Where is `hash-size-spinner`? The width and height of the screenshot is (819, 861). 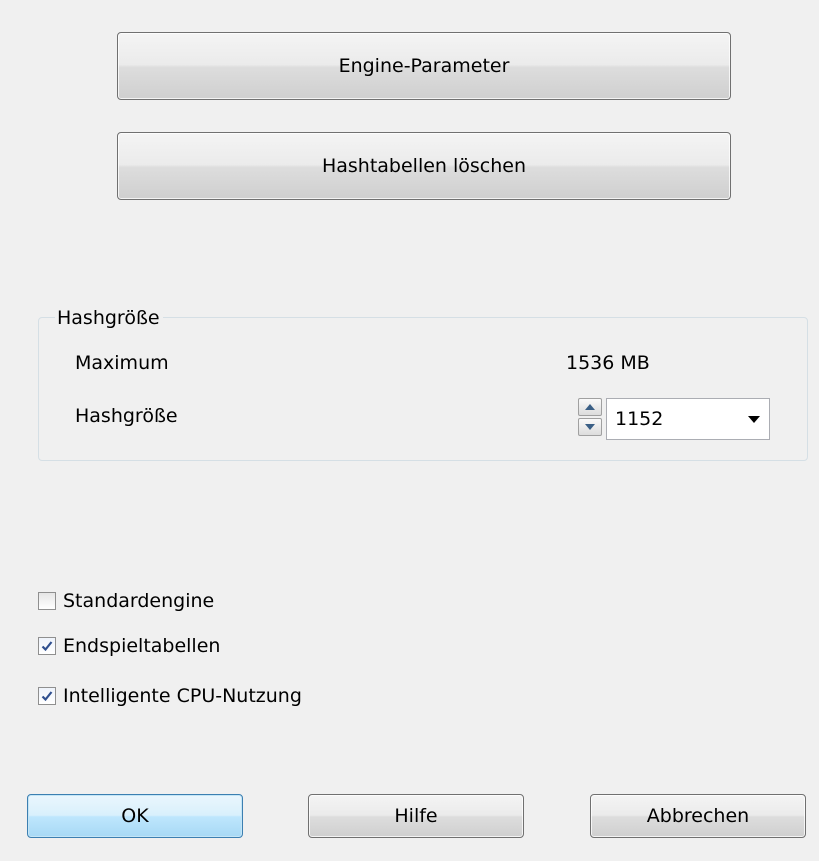 hash-size-spinner is located at coordinates (591, 418).